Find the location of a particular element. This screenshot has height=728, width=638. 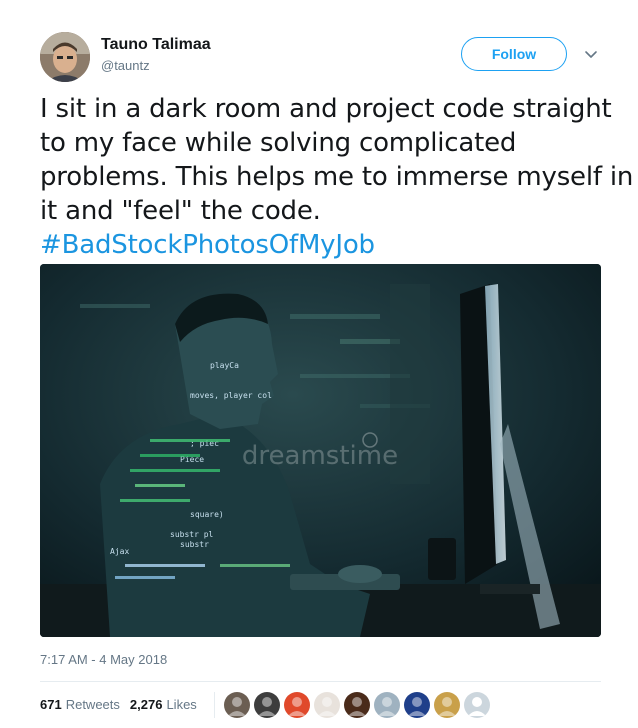

likers-avatars is located at coordinates (359, 705).